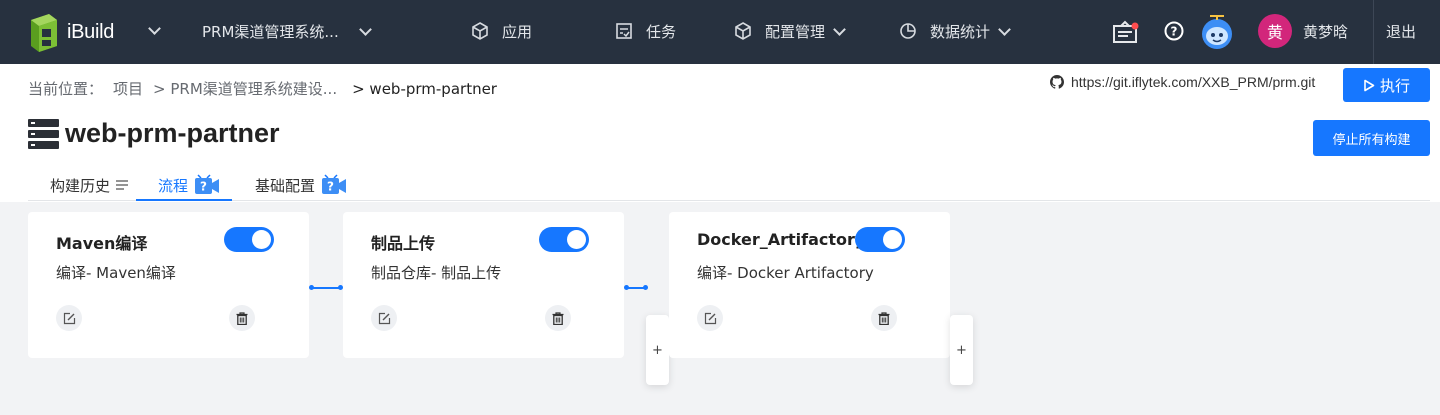 This screenshot has height=415, width=1440. I want to click on breadcrumb-current: > web-prm-partner, so click(424, 88).